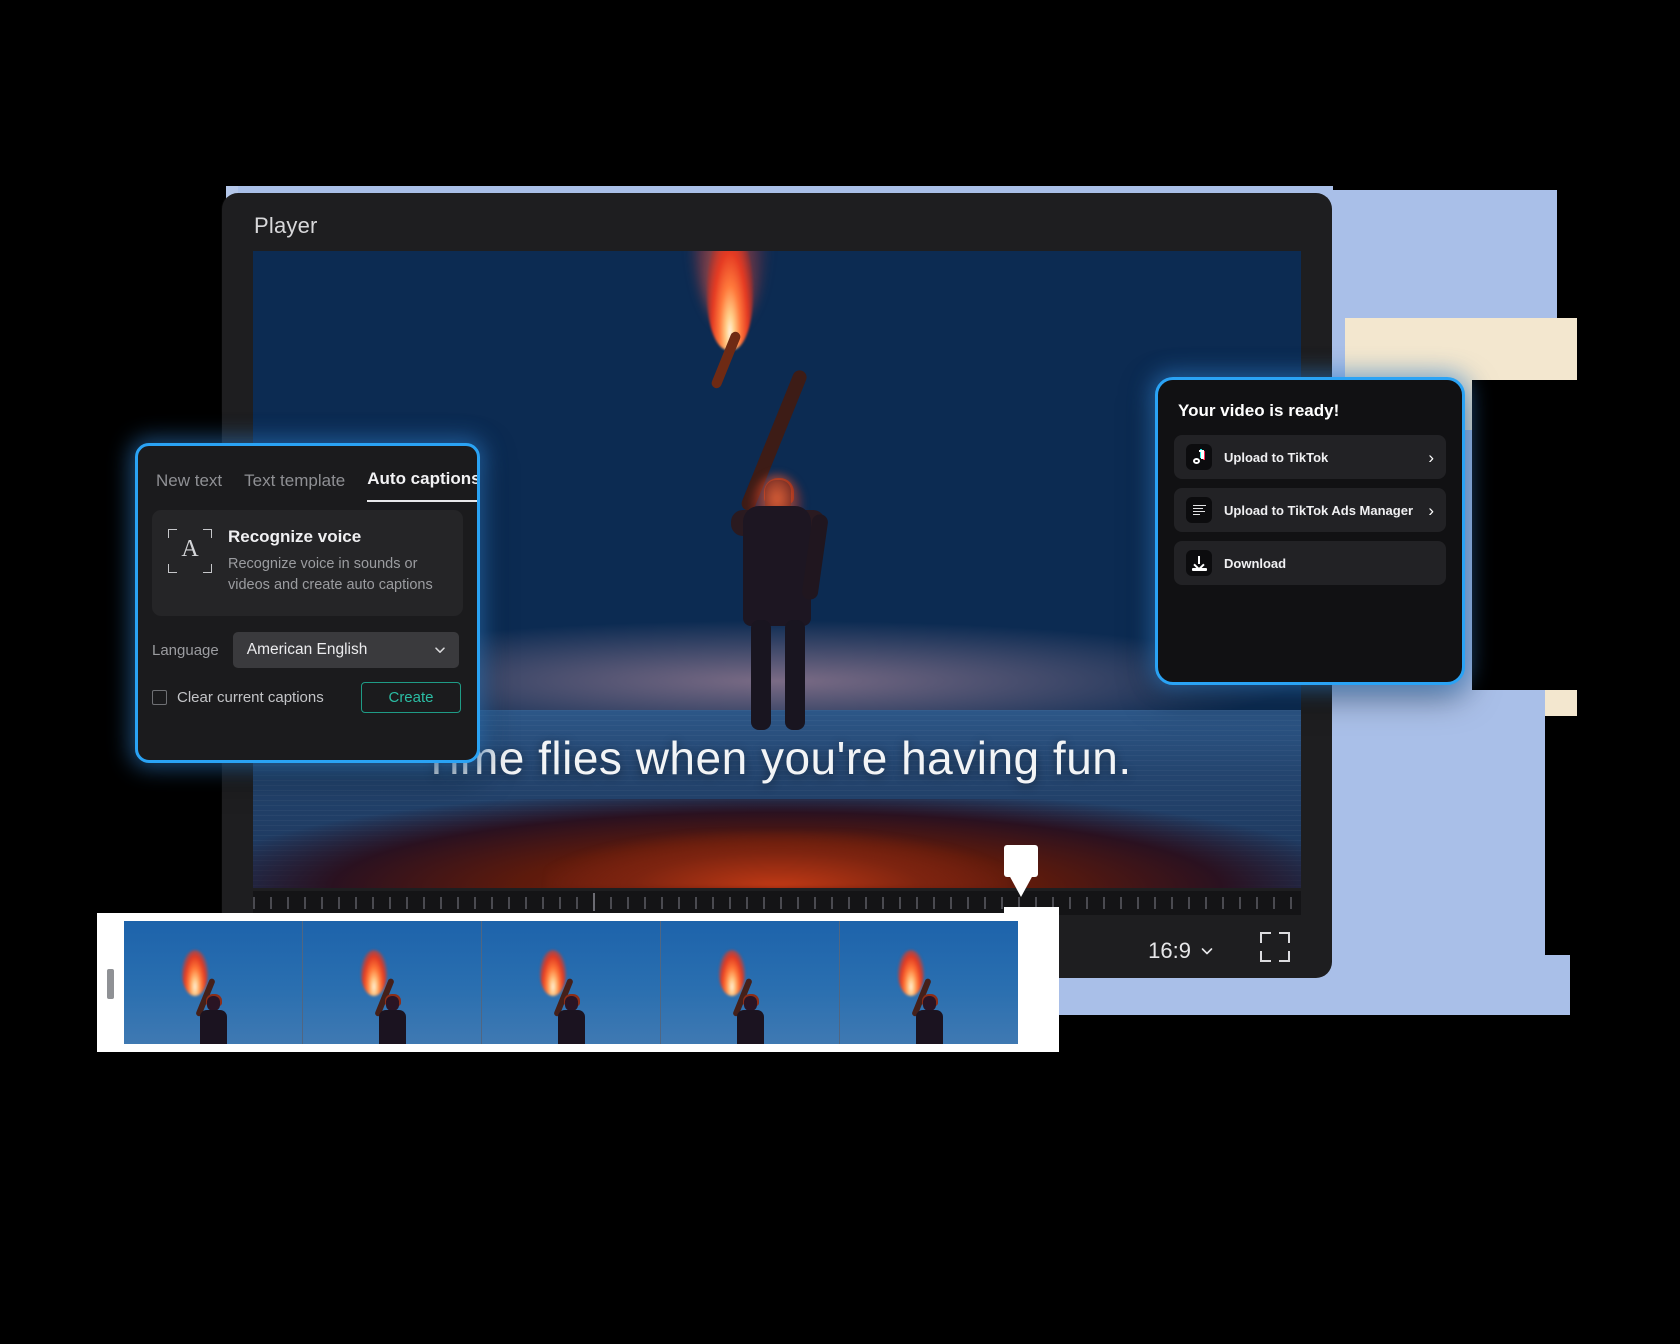 The width and height of the screenshot is (1680, 1344). What do you see at coordinates (250, 698) in the screenshot?
I see `clear-current-captions-label: Clear current captions` at bounding box center [250, 698].